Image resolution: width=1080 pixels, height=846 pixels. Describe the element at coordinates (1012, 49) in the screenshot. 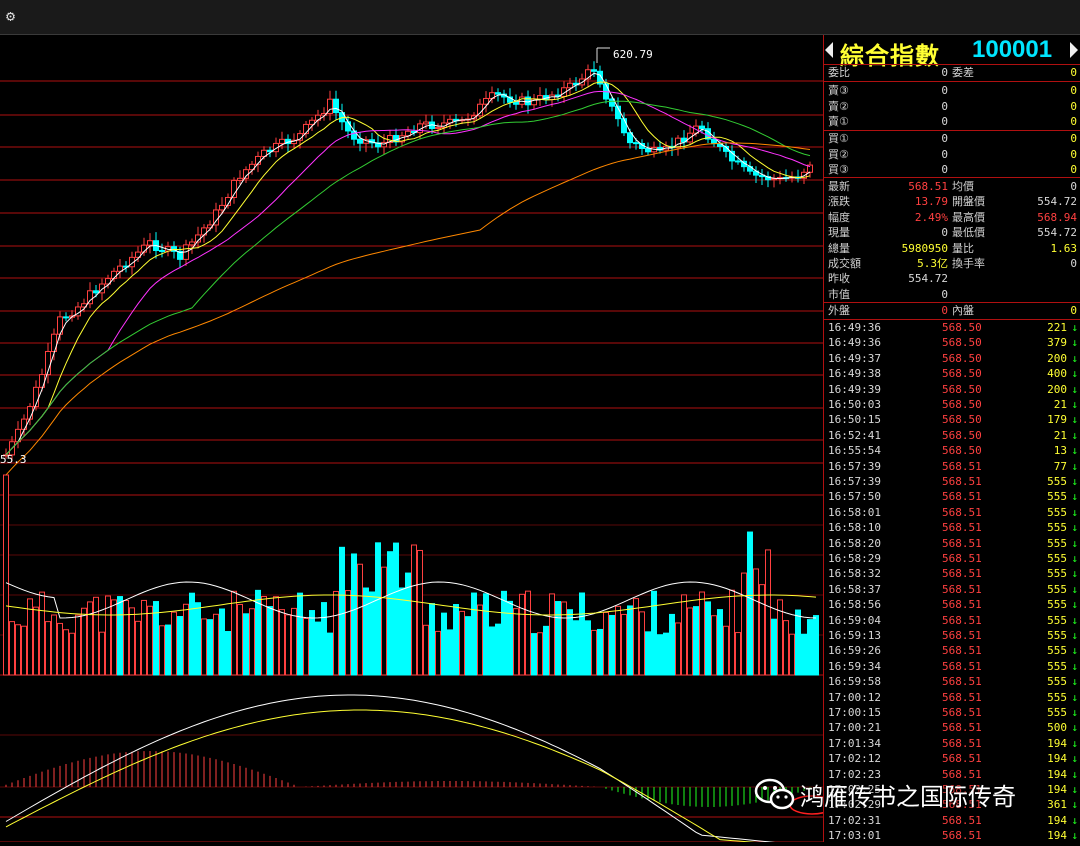

I see `index-code: 100001` at that location.